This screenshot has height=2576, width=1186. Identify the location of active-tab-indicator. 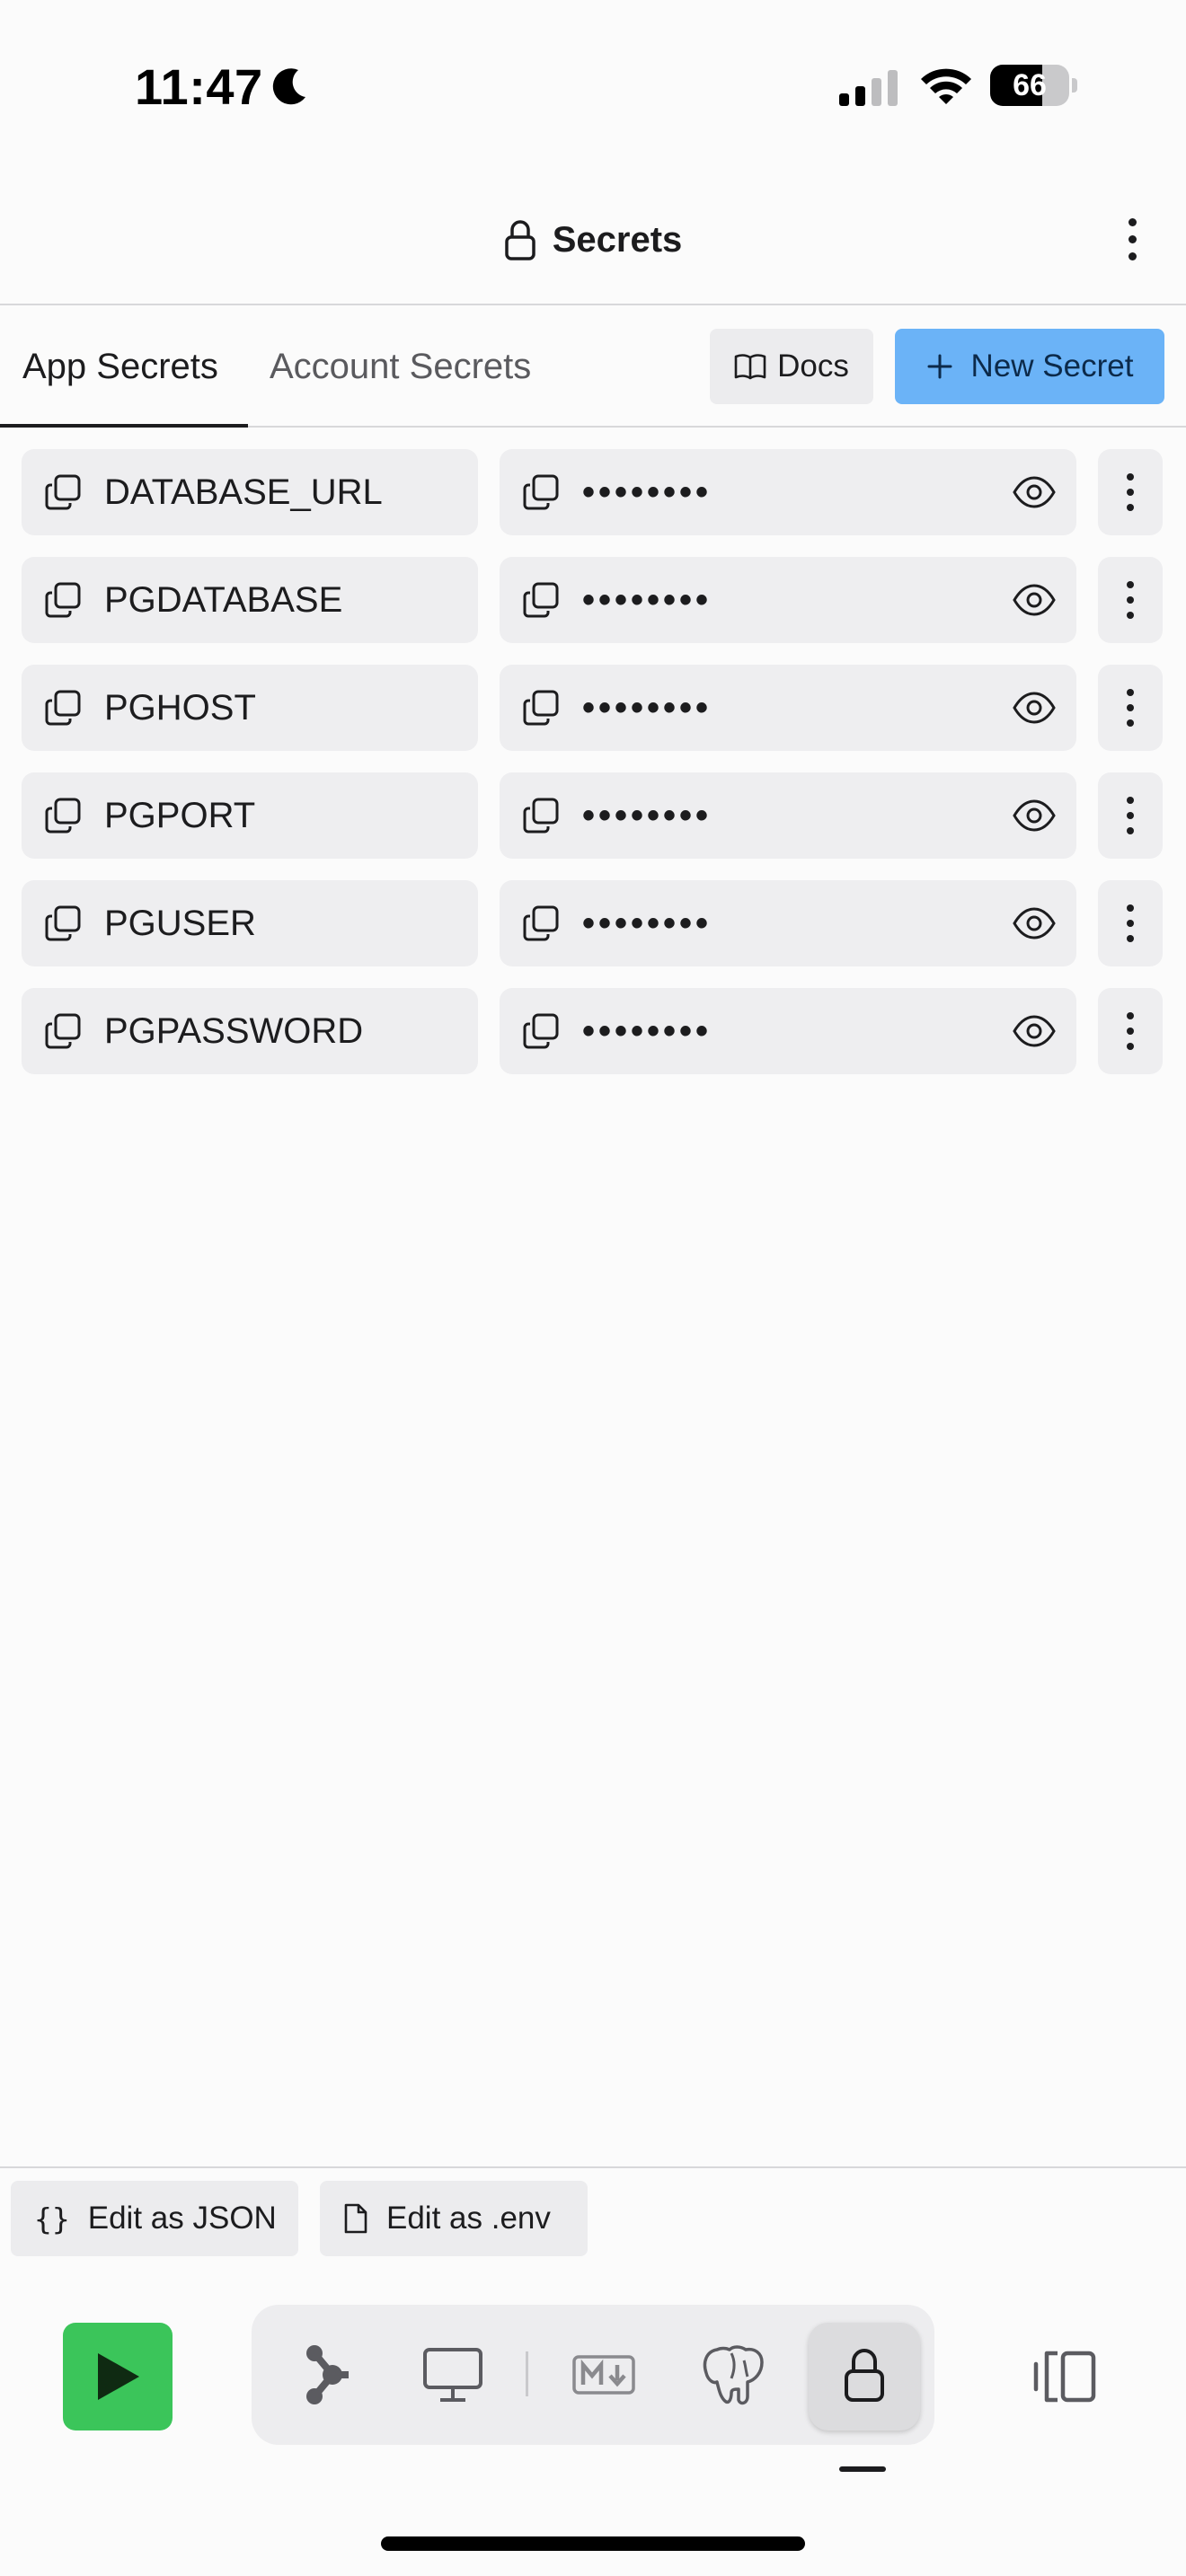
(862, 2469).